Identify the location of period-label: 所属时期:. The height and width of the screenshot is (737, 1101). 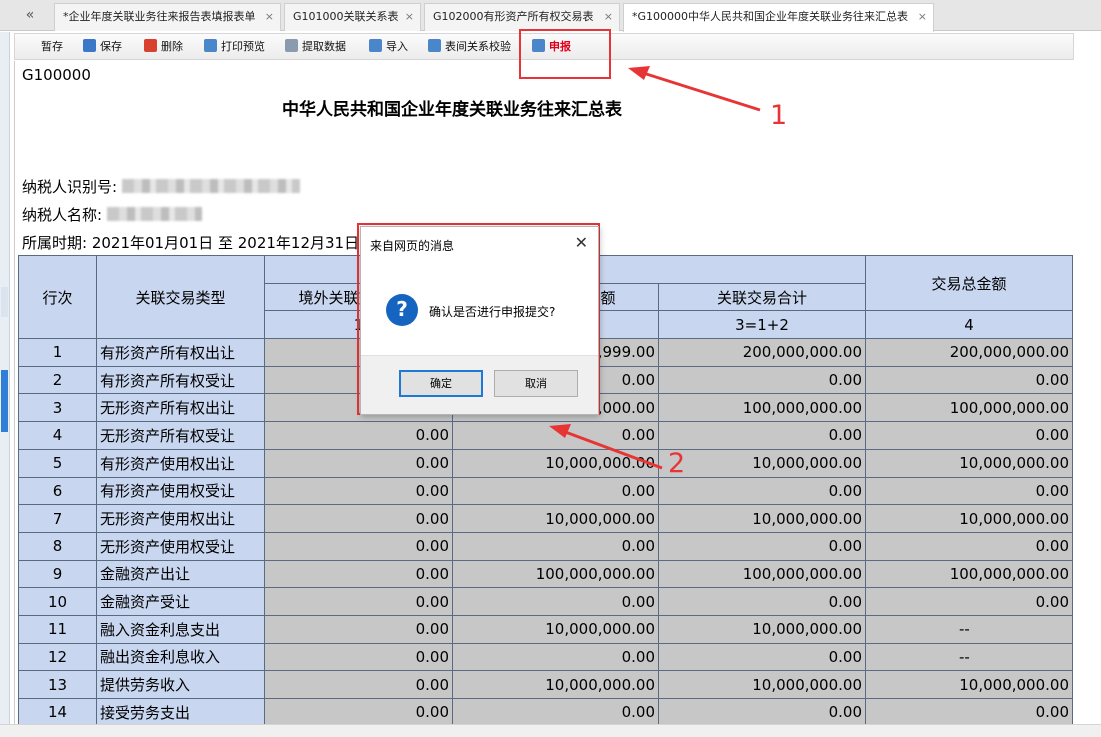
(55, 243).